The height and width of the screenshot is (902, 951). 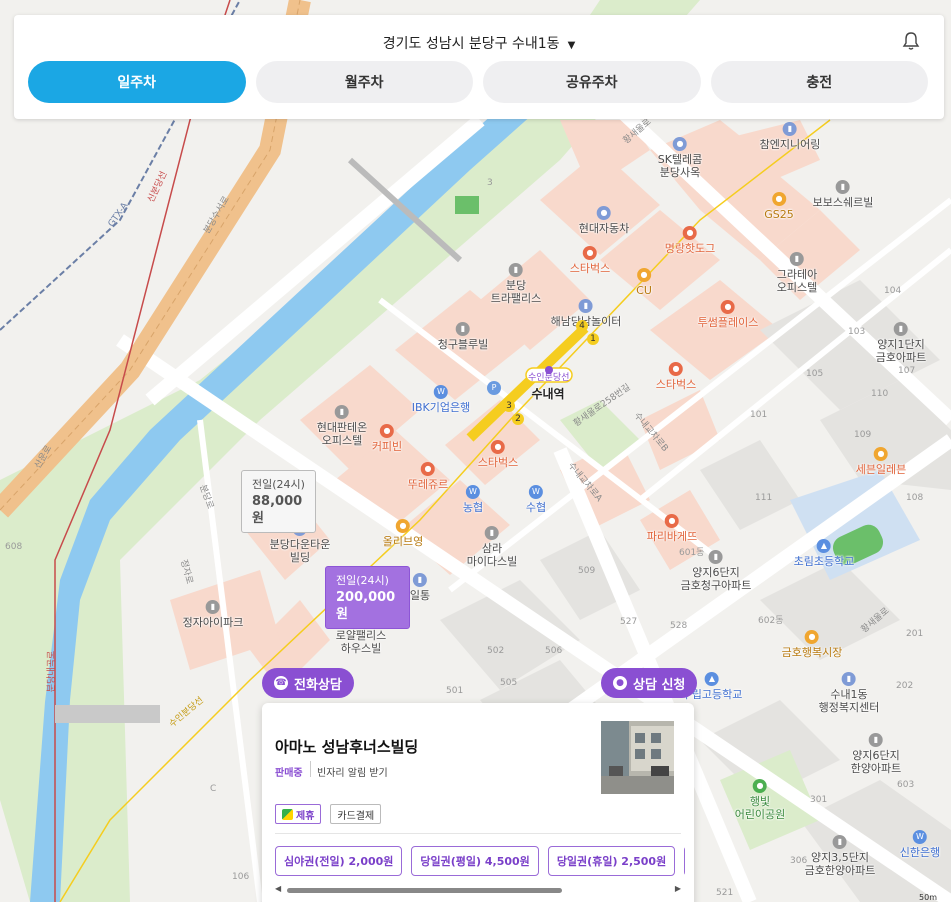 I want to click on parking-type-tabs: 일주차 월주차 공유주차 충전, so click(x=478, y=82).